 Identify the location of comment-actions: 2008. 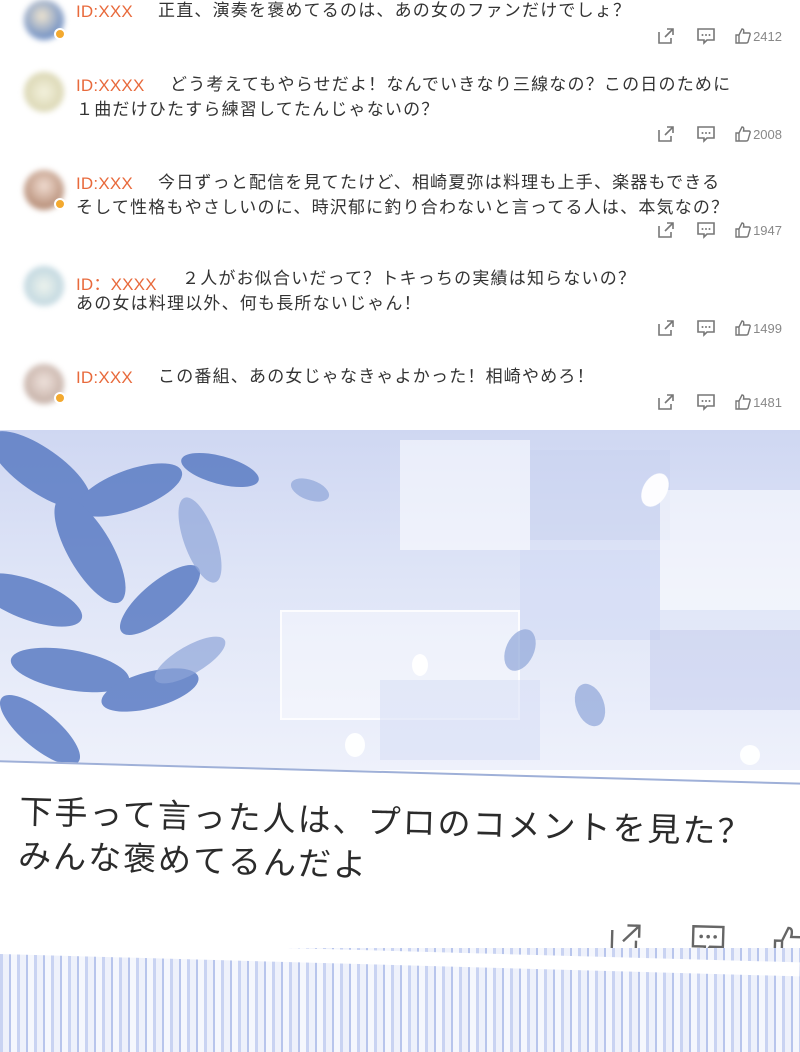
(709, 134).